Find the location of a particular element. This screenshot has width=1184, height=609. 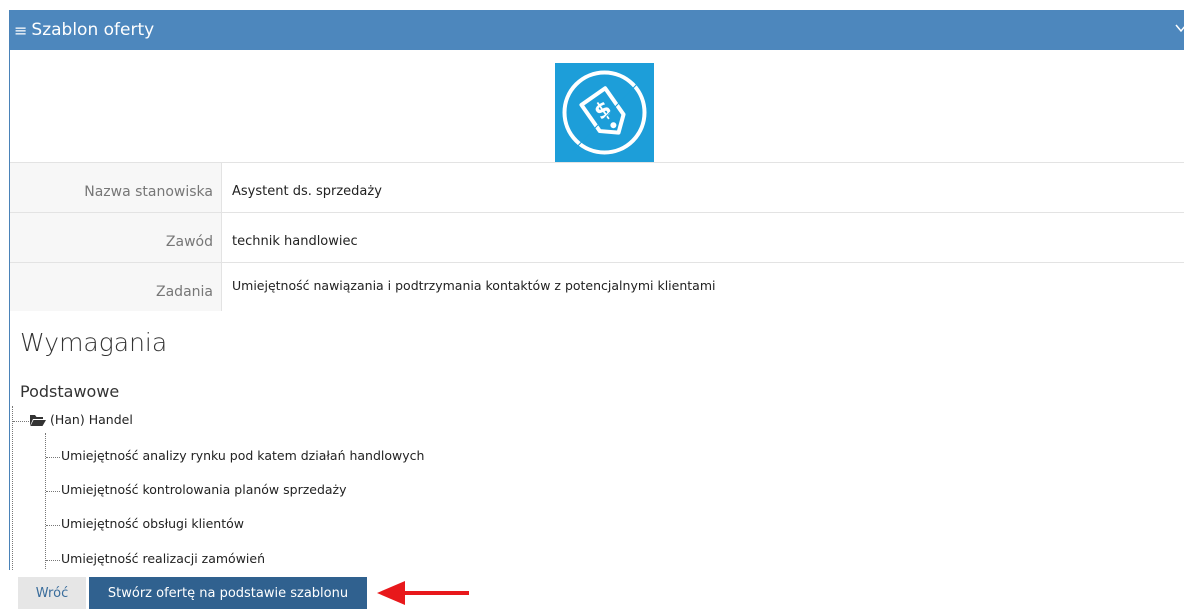

tree-item: Umiejętność realizacji zamówień is located at coordinates (163, 558).